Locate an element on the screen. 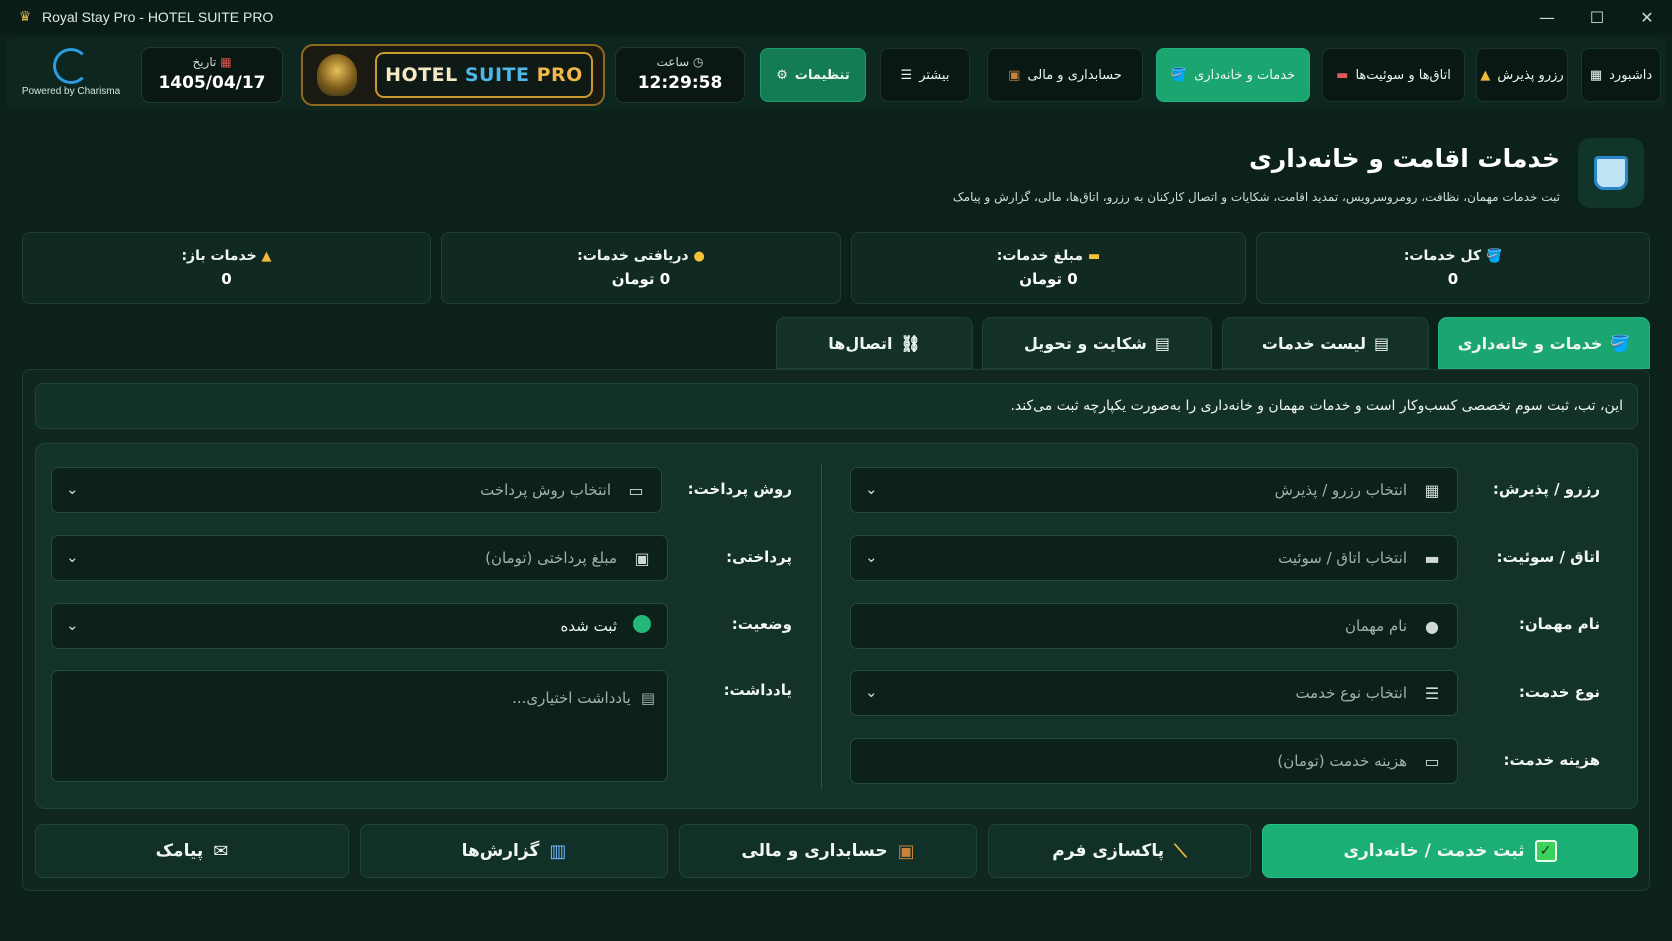  status-select: ثبت شده ⌄ is located at coordinates (359, 626).